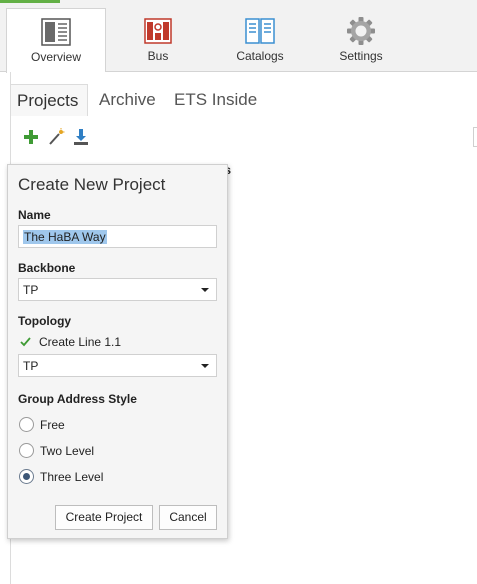  I want to click on topology-select: TP, so click(117, 365).